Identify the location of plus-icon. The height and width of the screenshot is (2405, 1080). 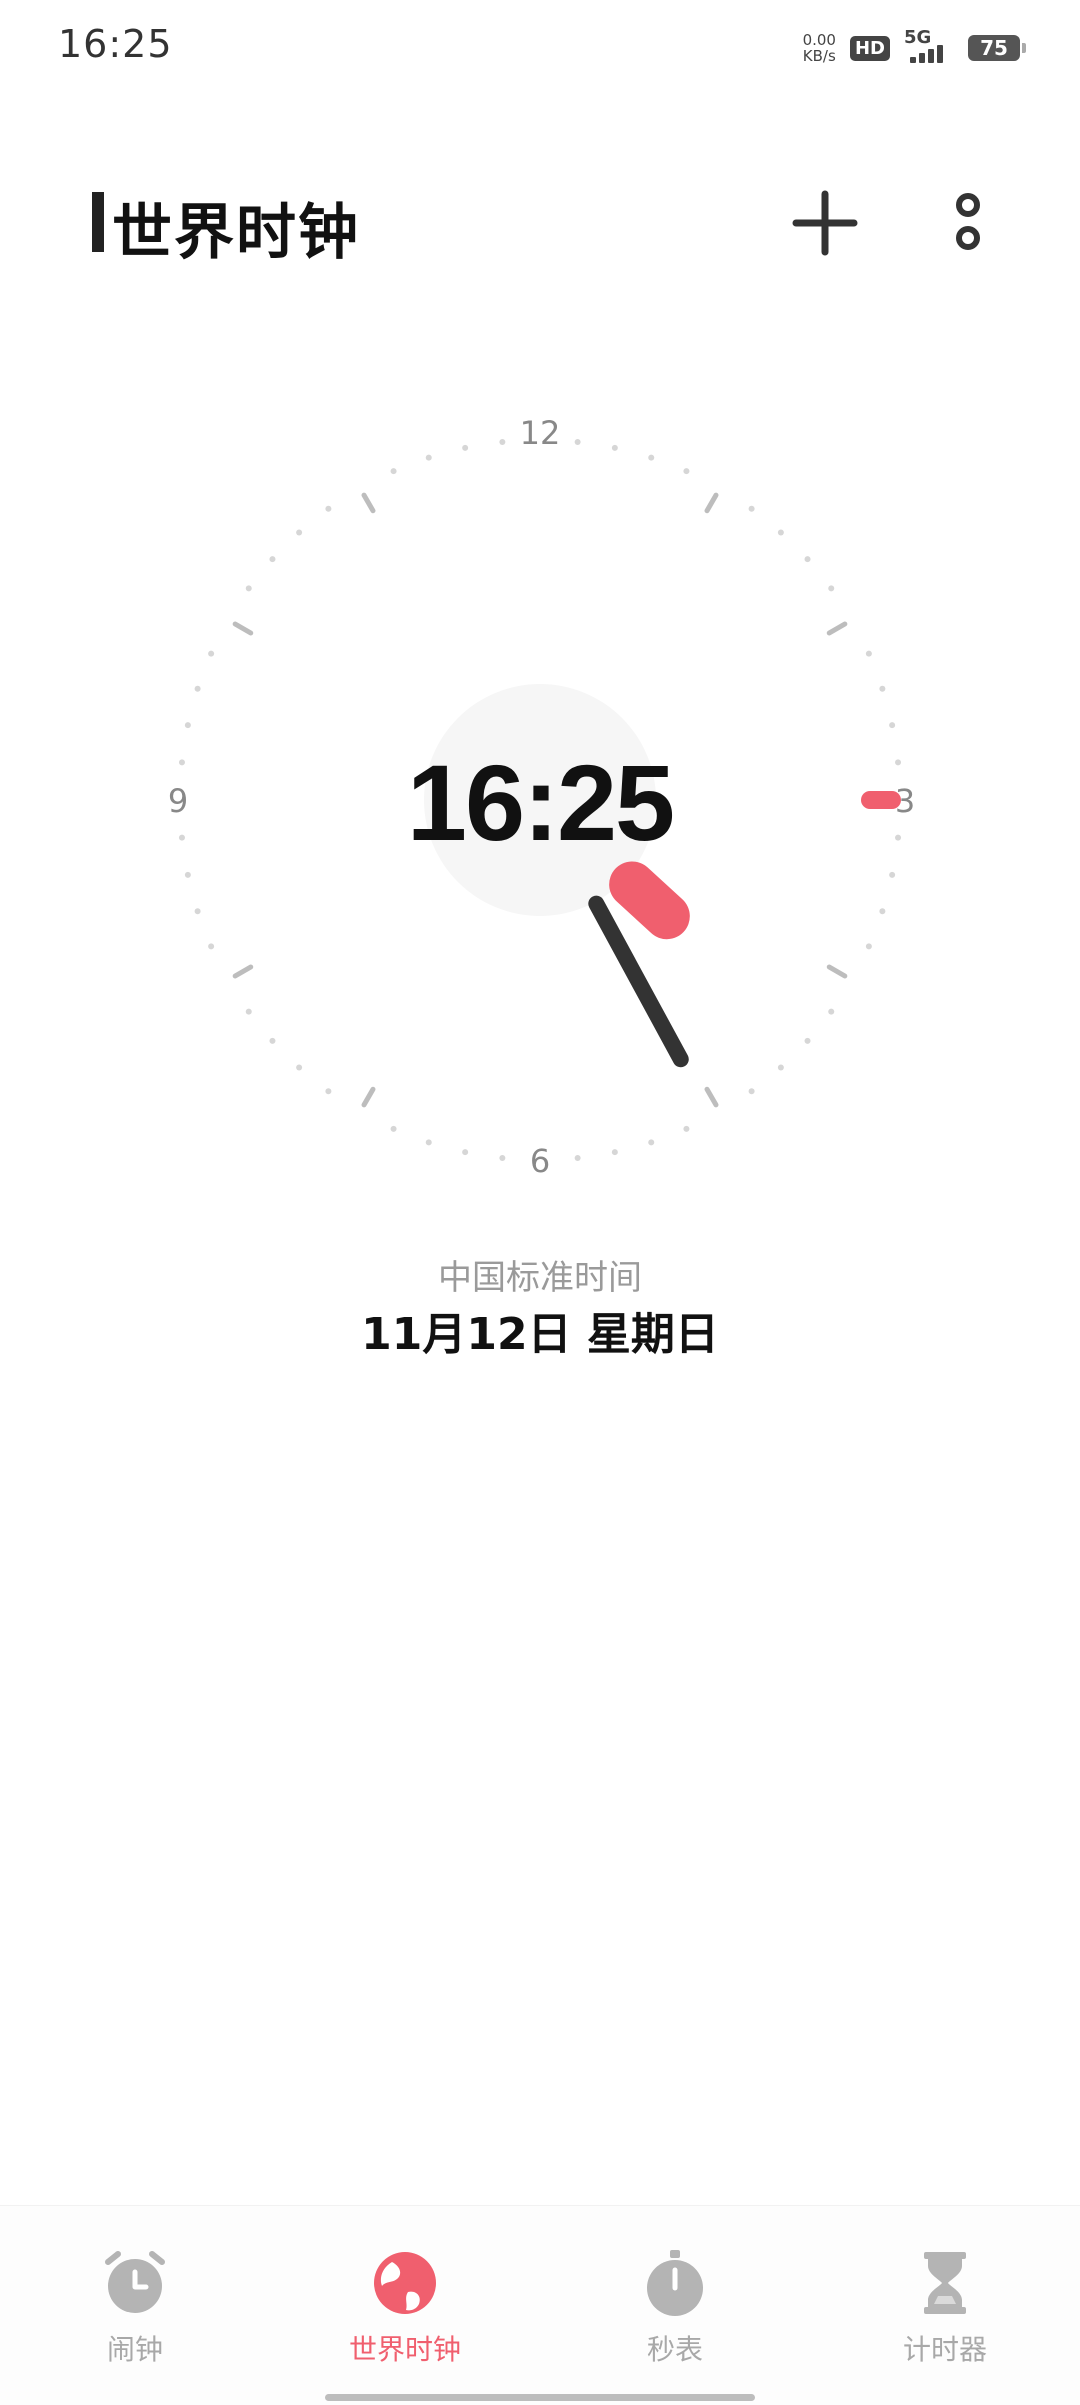
(825, 223).